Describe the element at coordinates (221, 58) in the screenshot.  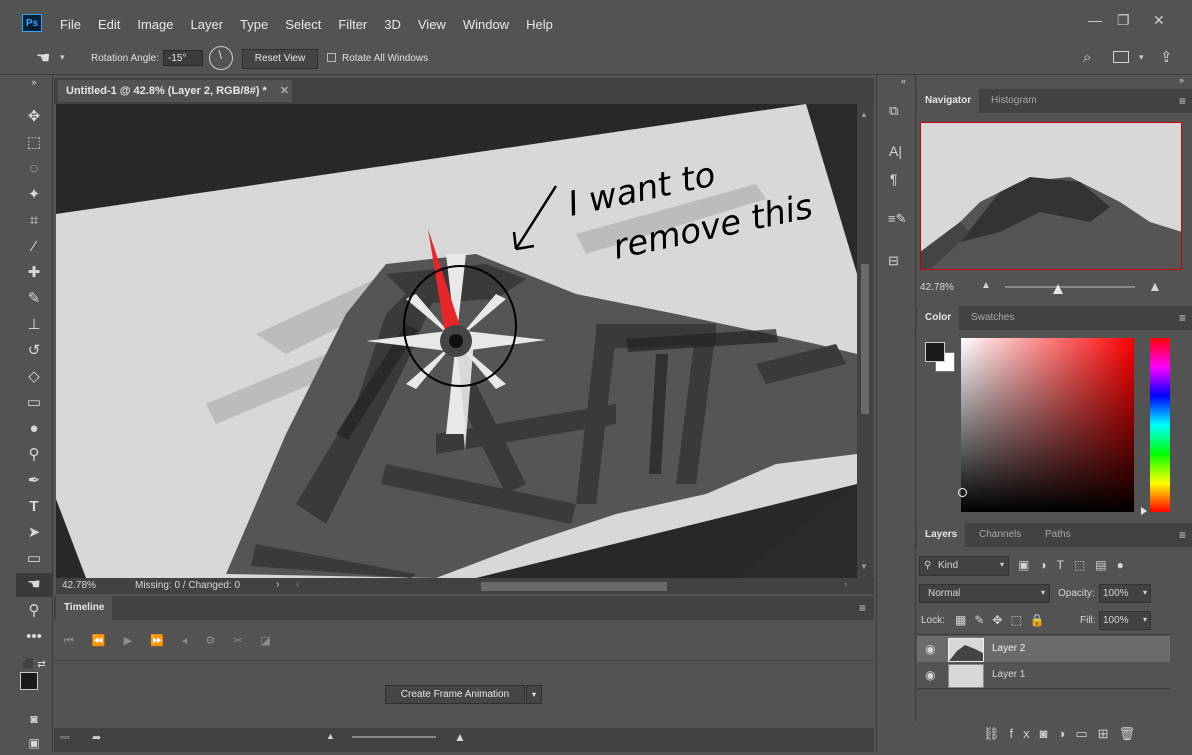
I see `rotation-dial` at that location.